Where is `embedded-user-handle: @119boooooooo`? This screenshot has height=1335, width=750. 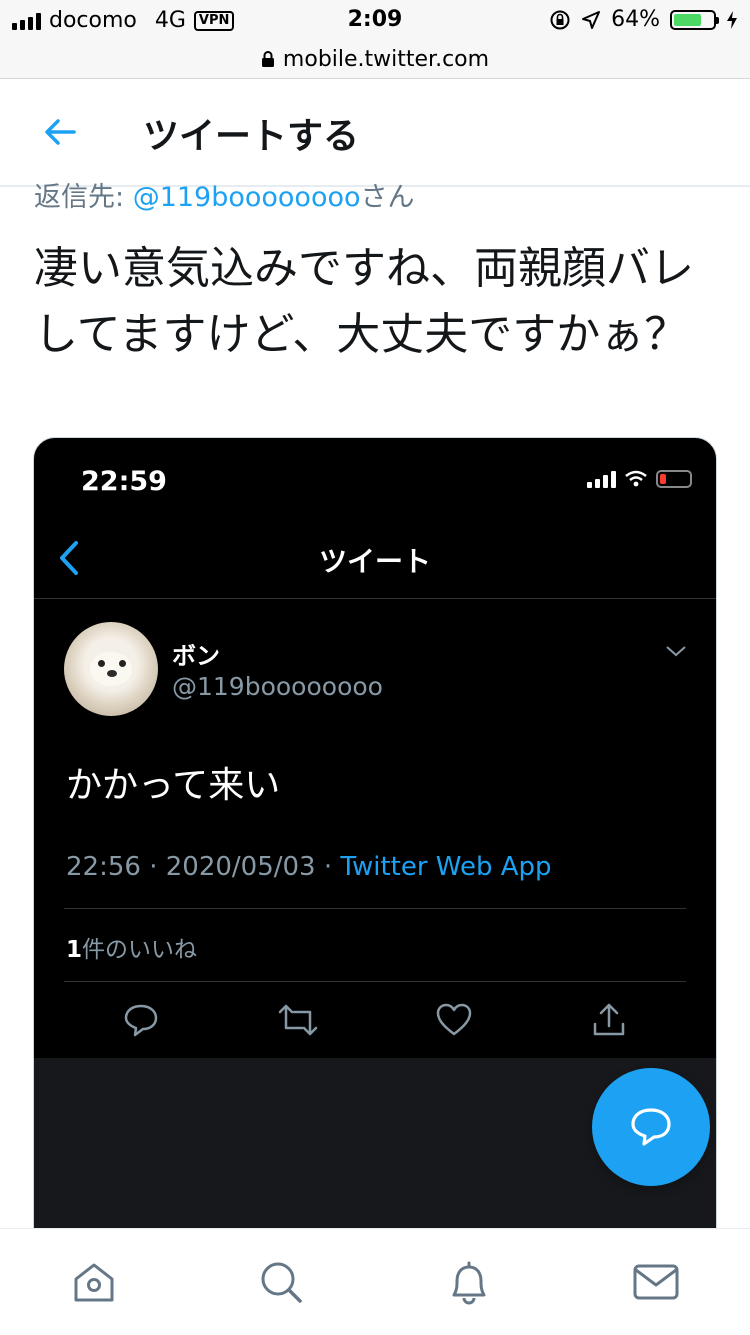 embedded-user-handle: @119boooooooo is located at coordinates (277, 686).